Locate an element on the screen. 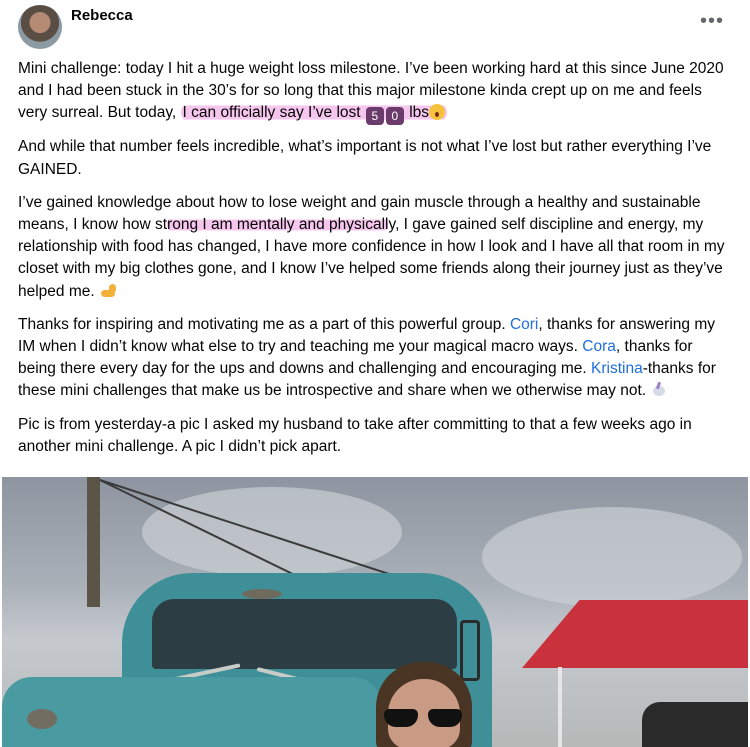  mention-cori: Cori is located at coordinates (524, 324).